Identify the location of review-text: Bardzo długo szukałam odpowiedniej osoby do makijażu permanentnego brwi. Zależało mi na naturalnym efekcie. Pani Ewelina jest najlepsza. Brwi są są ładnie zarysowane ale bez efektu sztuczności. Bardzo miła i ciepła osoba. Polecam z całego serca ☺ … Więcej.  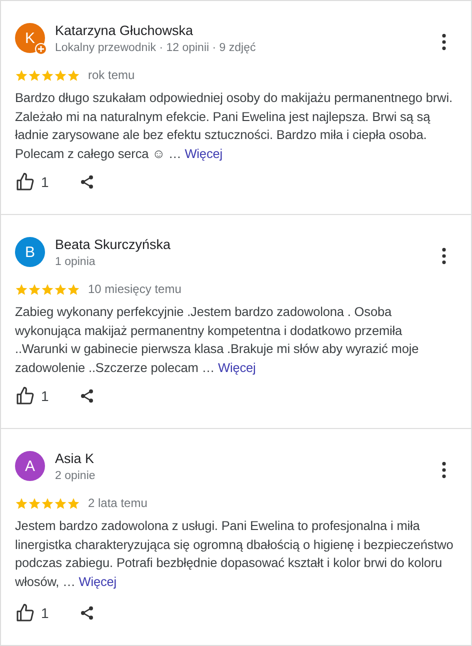
(234, 126).